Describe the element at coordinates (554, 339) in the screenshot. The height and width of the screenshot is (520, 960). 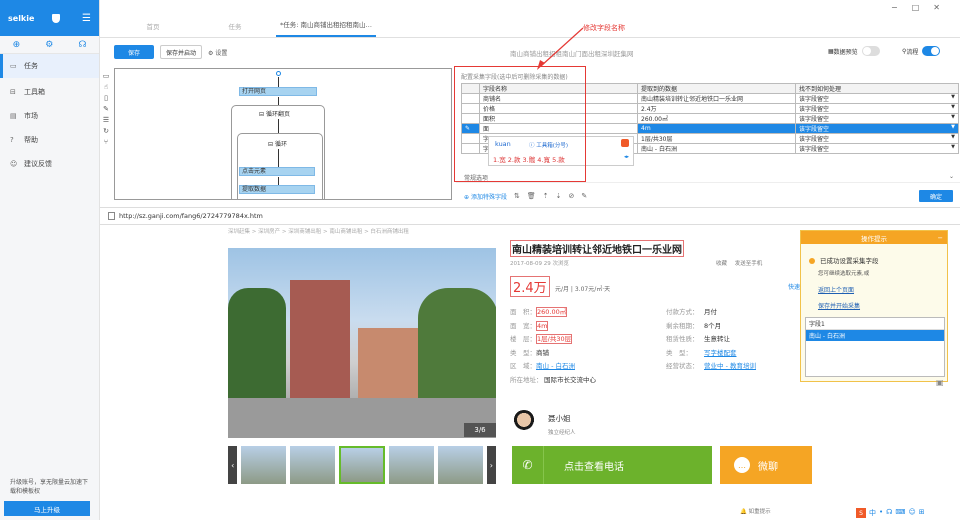
I see `detail-value: 1层/共30层` at that location.